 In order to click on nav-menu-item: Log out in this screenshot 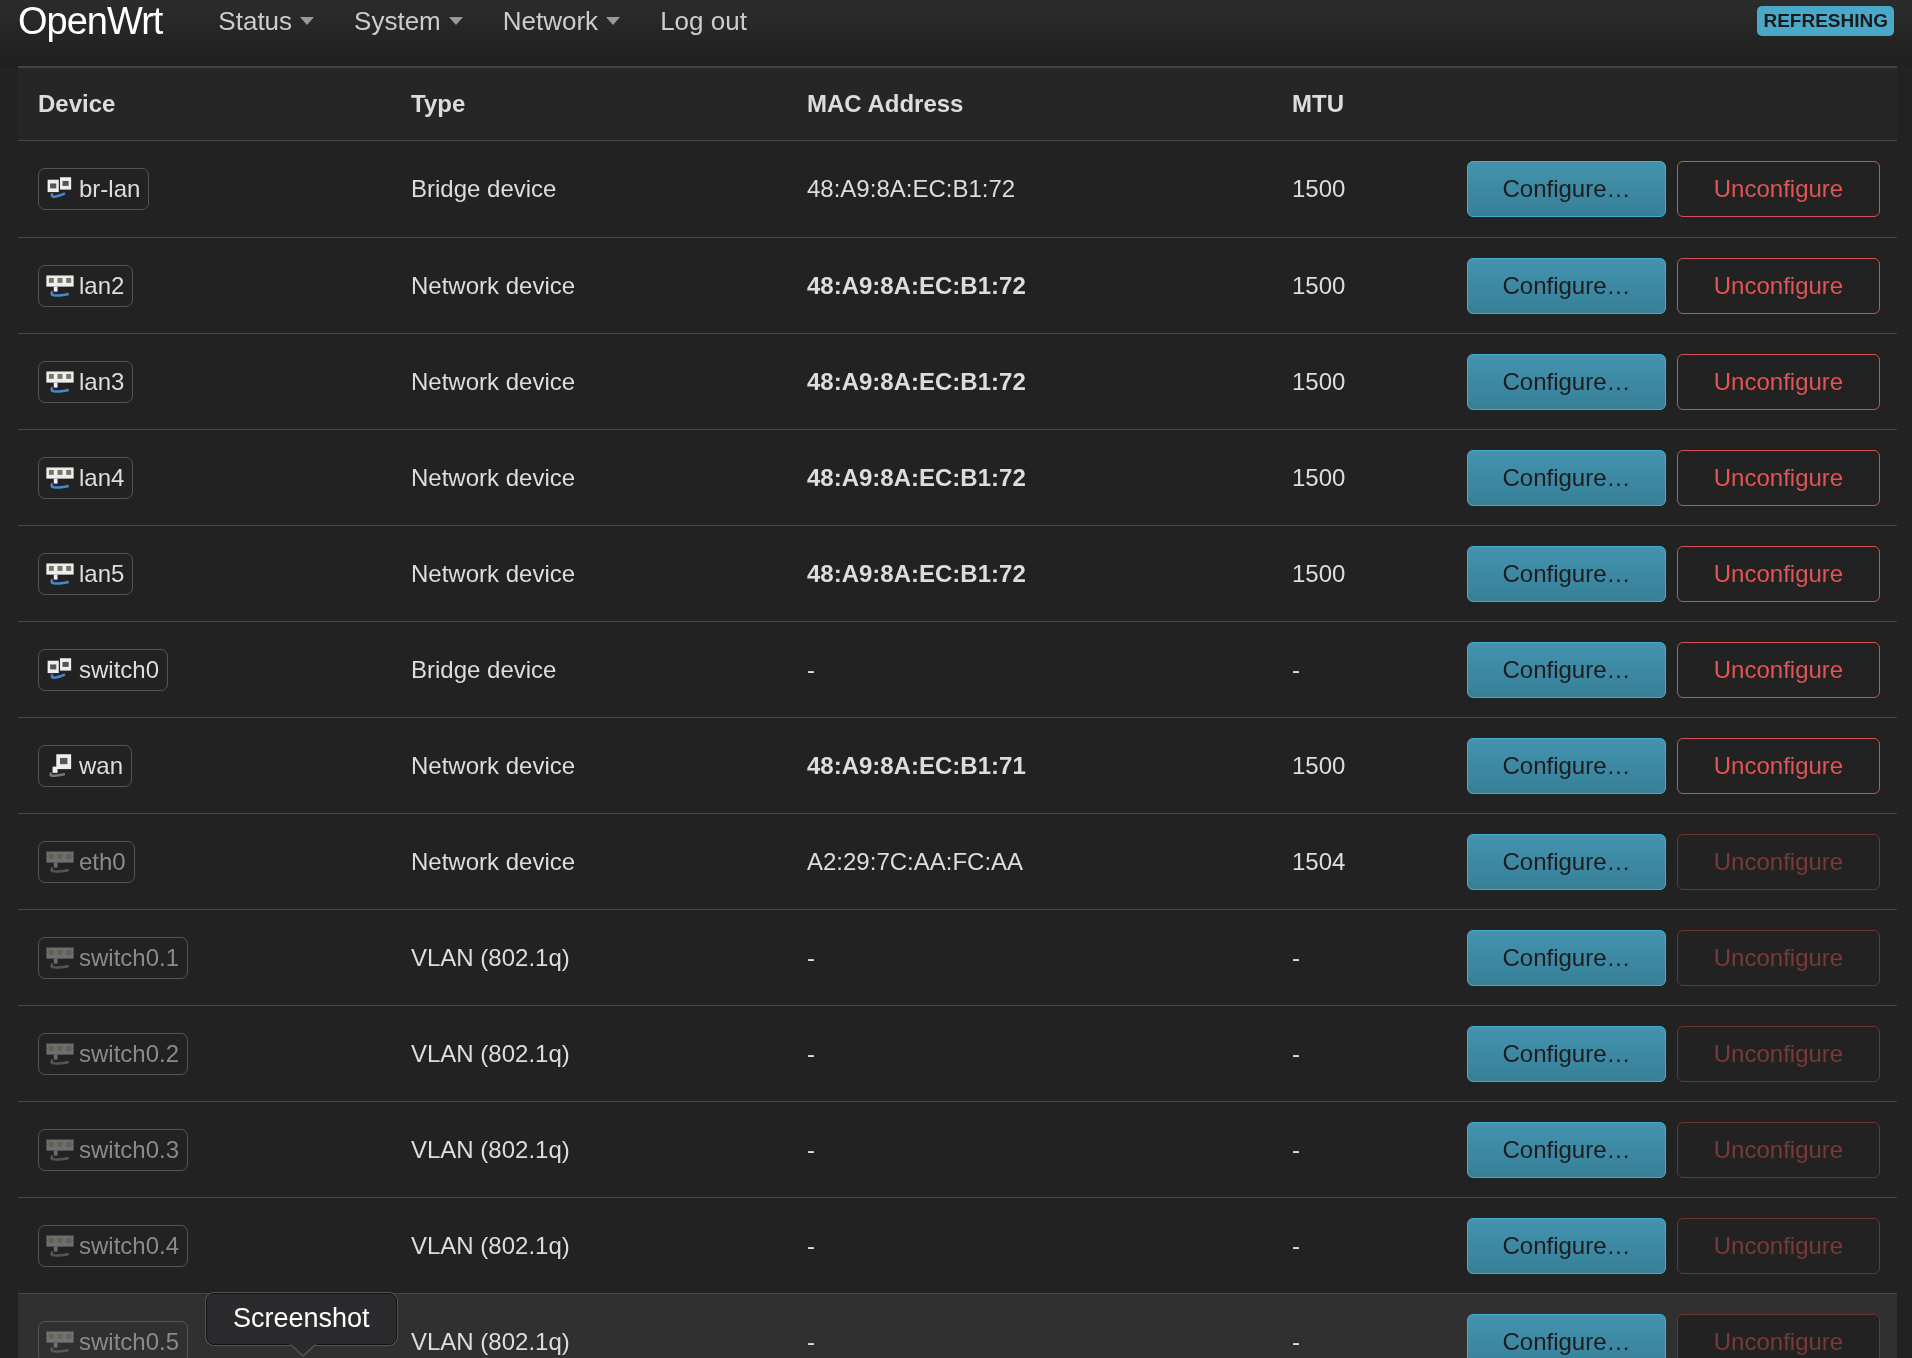, I will do `click(703, 21)`.